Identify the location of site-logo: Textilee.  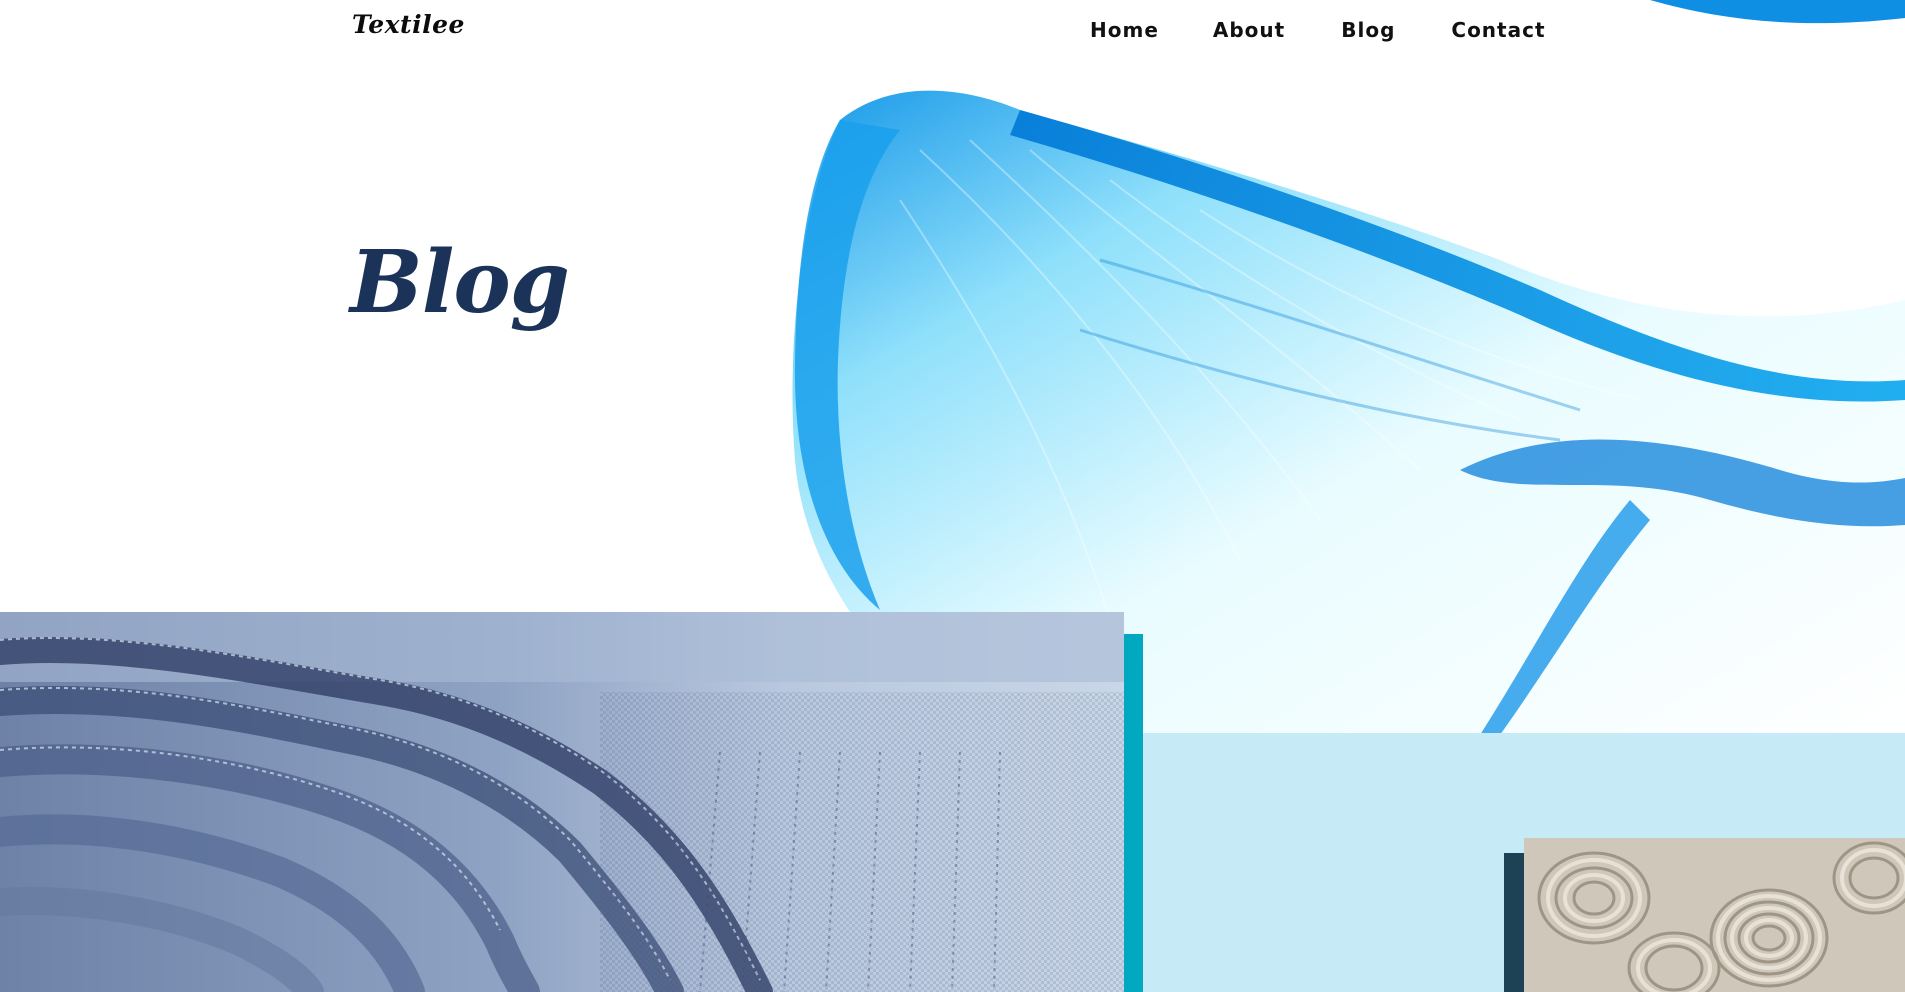
(408, 24).